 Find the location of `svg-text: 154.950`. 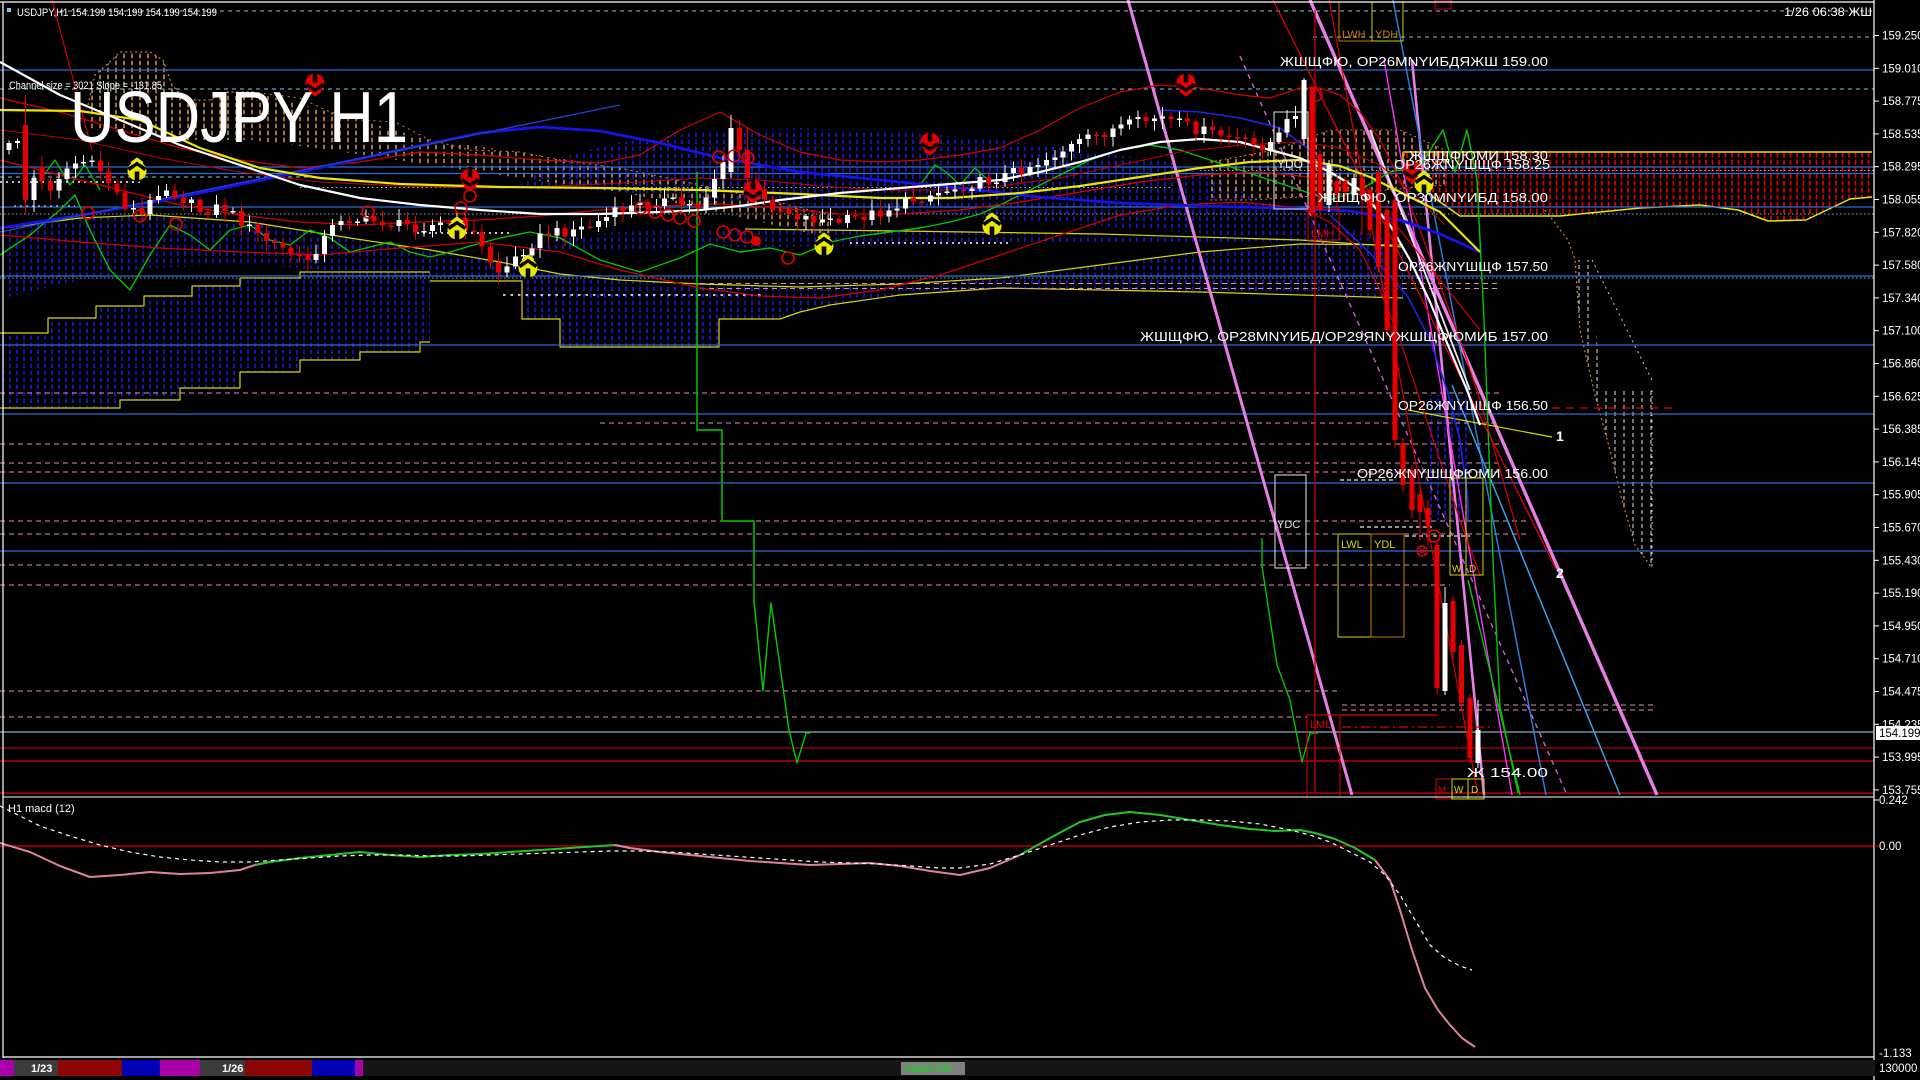

svg-text: 154.950 is located at coordinates (1901, 627).